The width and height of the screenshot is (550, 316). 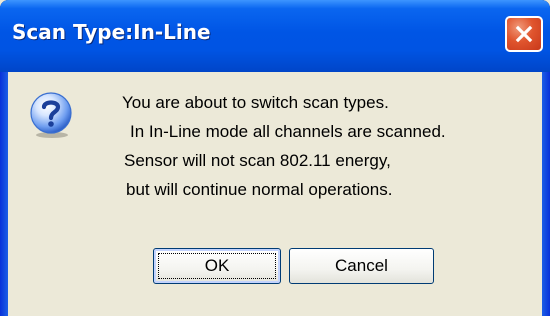 I want to click on message-line: You are about to switch scan types., so click(x=255, y=102).